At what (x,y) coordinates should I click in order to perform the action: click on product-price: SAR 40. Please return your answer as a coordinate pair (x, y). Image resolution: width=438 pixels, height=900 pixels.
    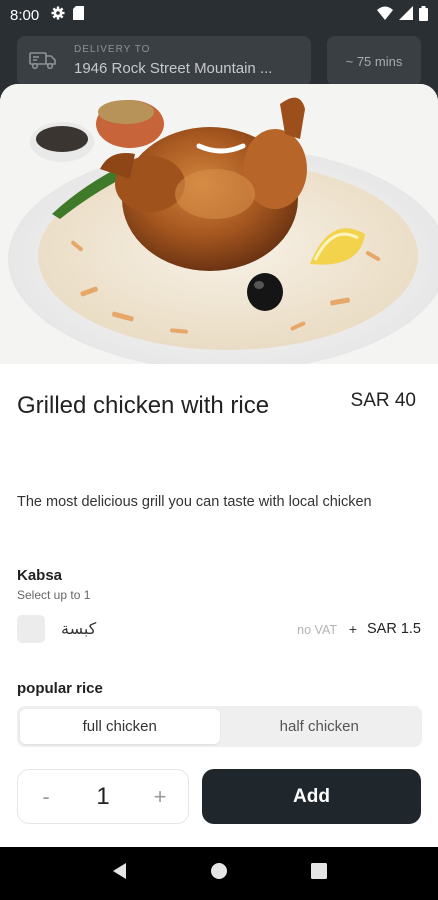
    Looking at the image, I should click on (383, 400).